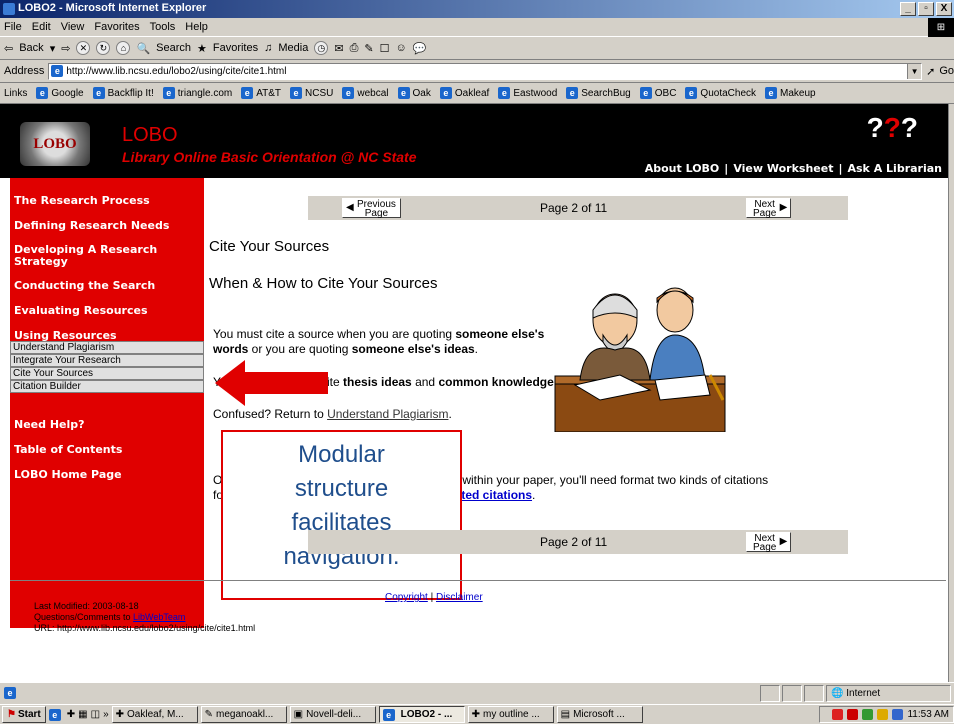 The height and width of the screenshot is (724, 954). Describe the element at coordinates (123, 48) in the screenshot. I see `home-icon: ⌂` at that location.